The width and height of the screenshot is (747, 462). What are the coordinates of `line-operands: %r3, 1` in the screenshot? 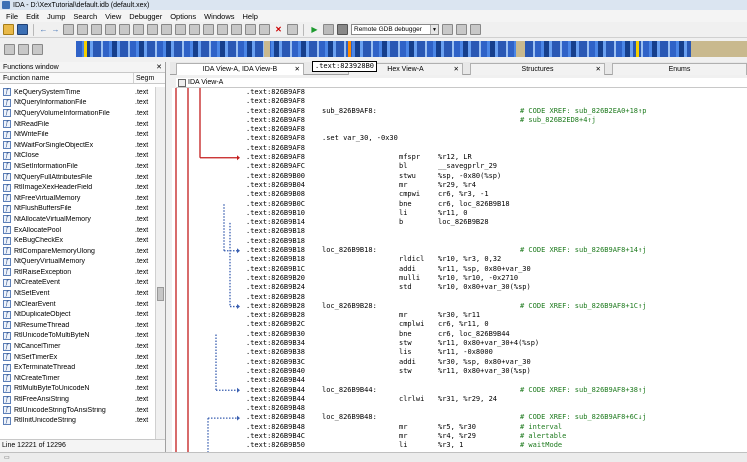 It's located at (451, 445).